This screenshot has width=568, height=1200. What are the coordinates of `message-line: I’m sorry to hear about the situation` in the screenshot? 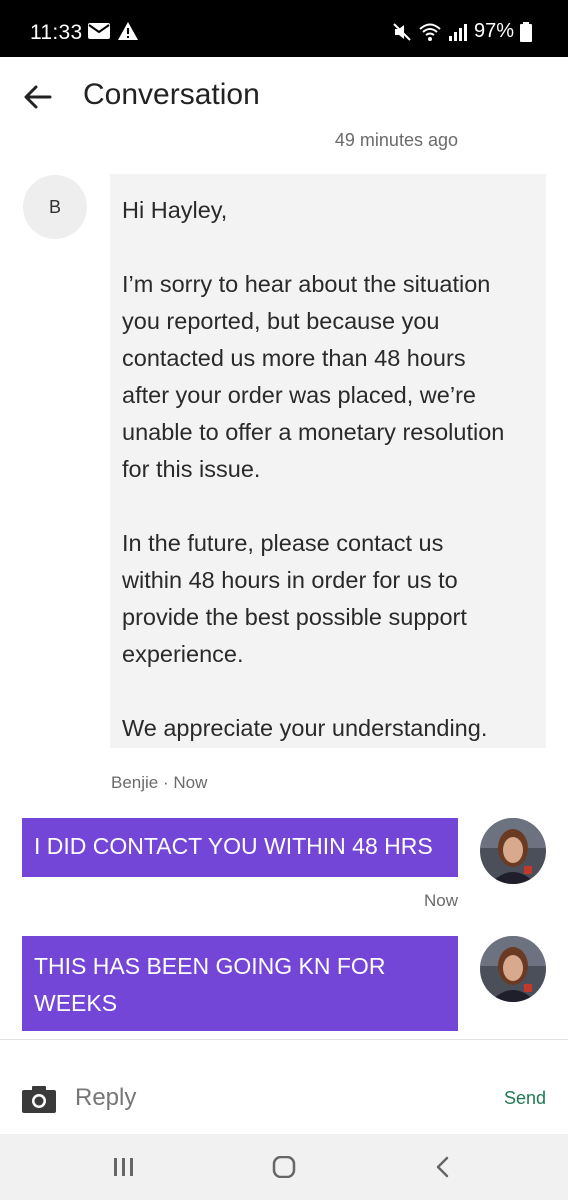 It's located at (306, 284).